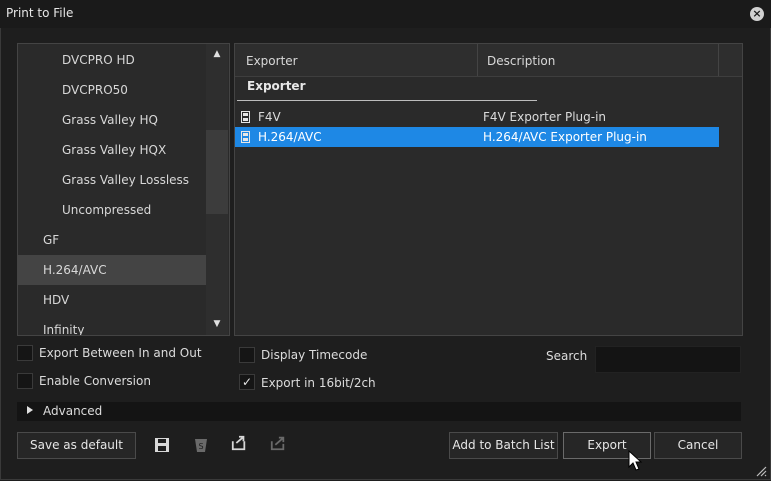  Describe the element at coordinates (385, 14) in the screenshot. I see `title-bar` at that location.